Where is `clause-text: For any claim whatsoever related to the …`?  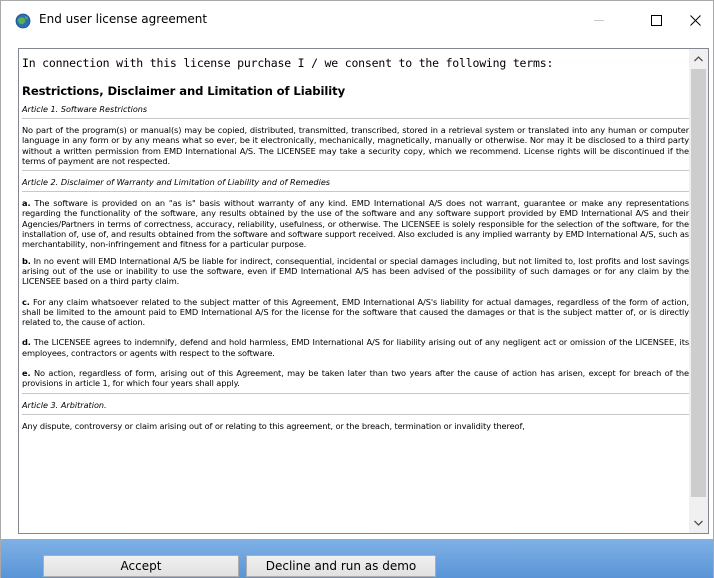 clause-text: For any claim whatsoever related to the … is located at coordinates (355, 312).